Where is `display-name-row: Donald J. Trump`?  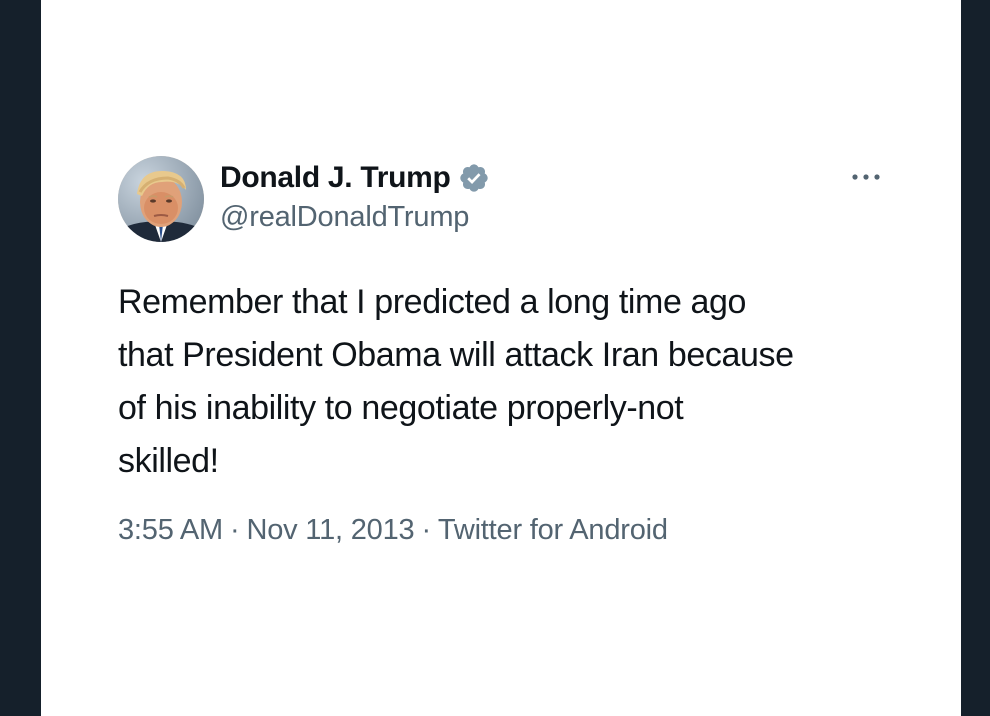 display-name-row: Donald J. Trump is located at coordinates (355, 178).